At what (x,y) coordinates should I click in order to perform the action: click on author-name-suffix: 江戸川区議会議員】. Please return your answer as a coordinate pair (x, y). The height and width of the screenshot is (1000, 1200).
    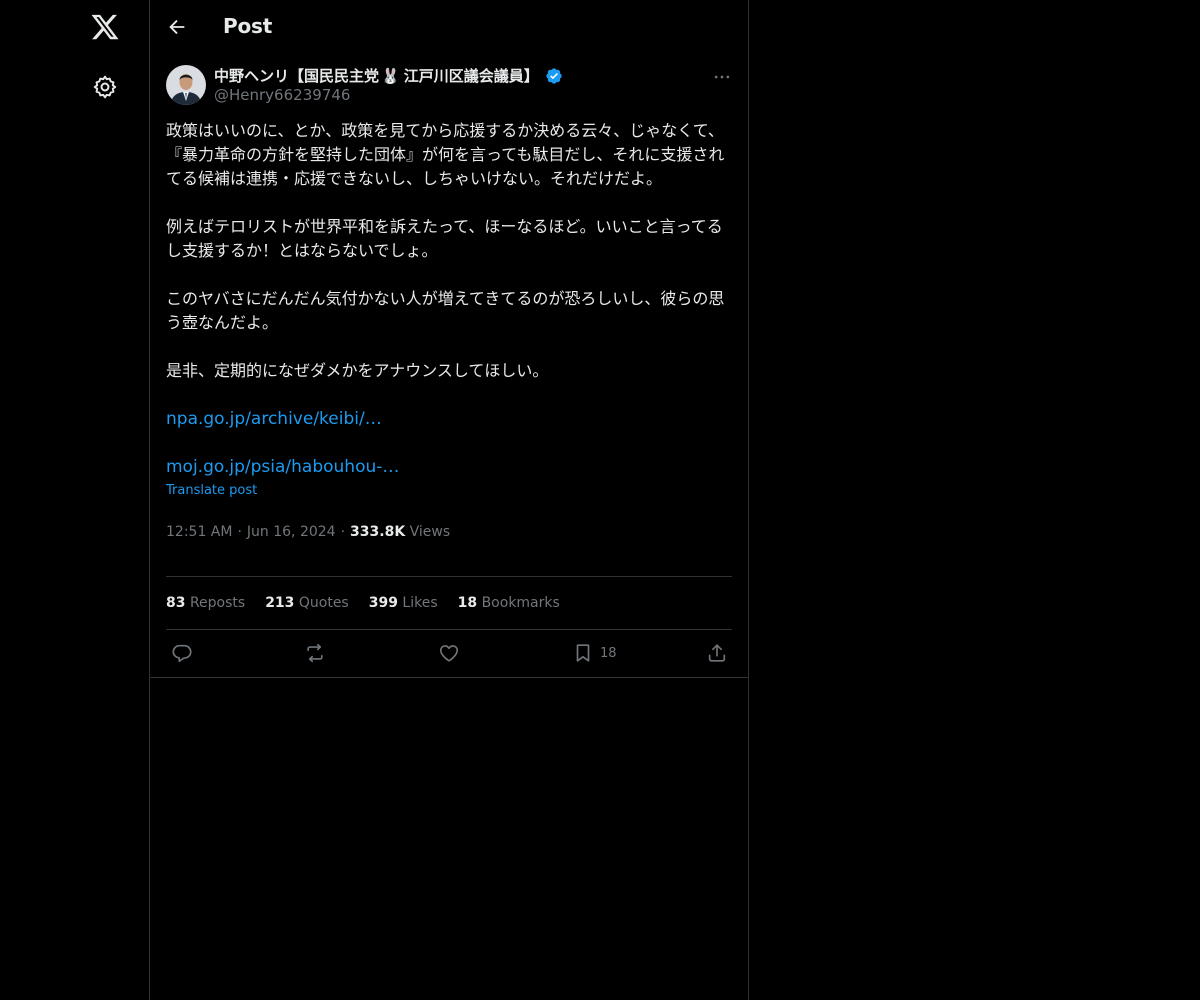
    Looking at the image, I should click on (471, 76).